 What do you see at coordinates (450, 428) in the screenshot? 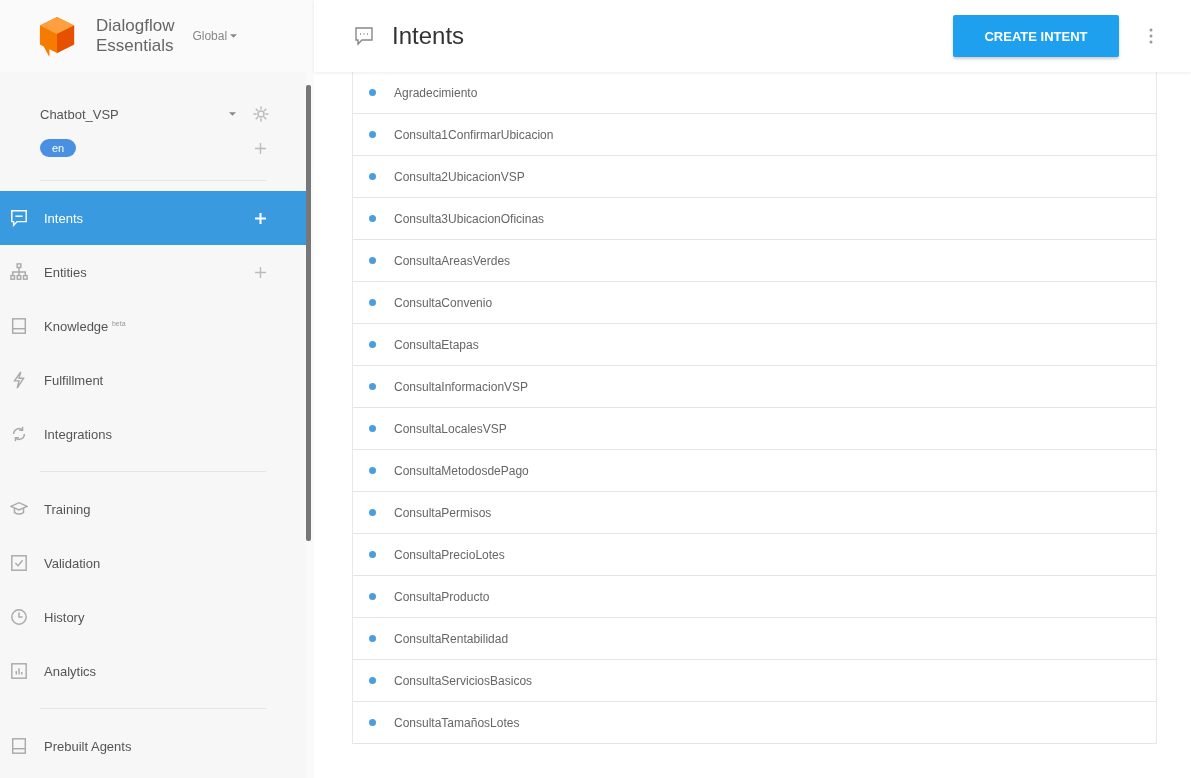
I see `intent-name: ConsultaLocalesVSP` at bounding box center [450, 428].